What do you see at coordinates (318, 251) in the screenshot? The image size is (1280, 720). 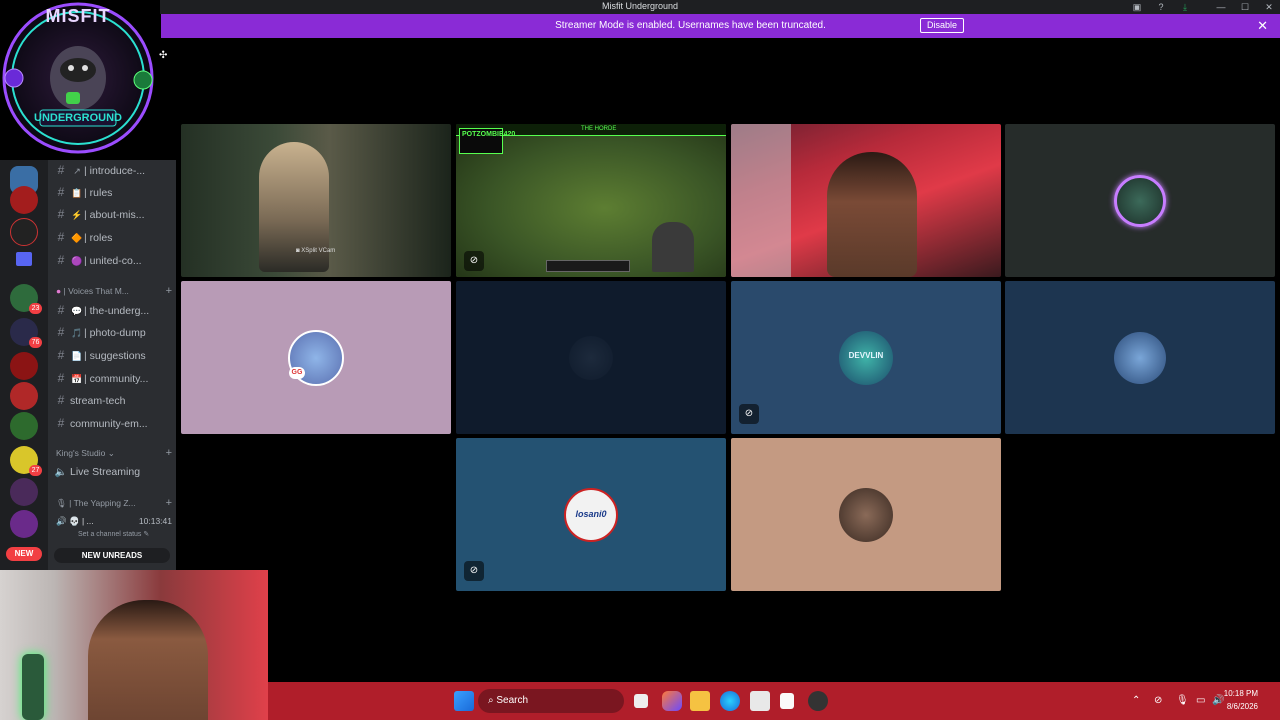 I see `vcam-caption-text: XSplit VCam` at bounding box center [318, 251].